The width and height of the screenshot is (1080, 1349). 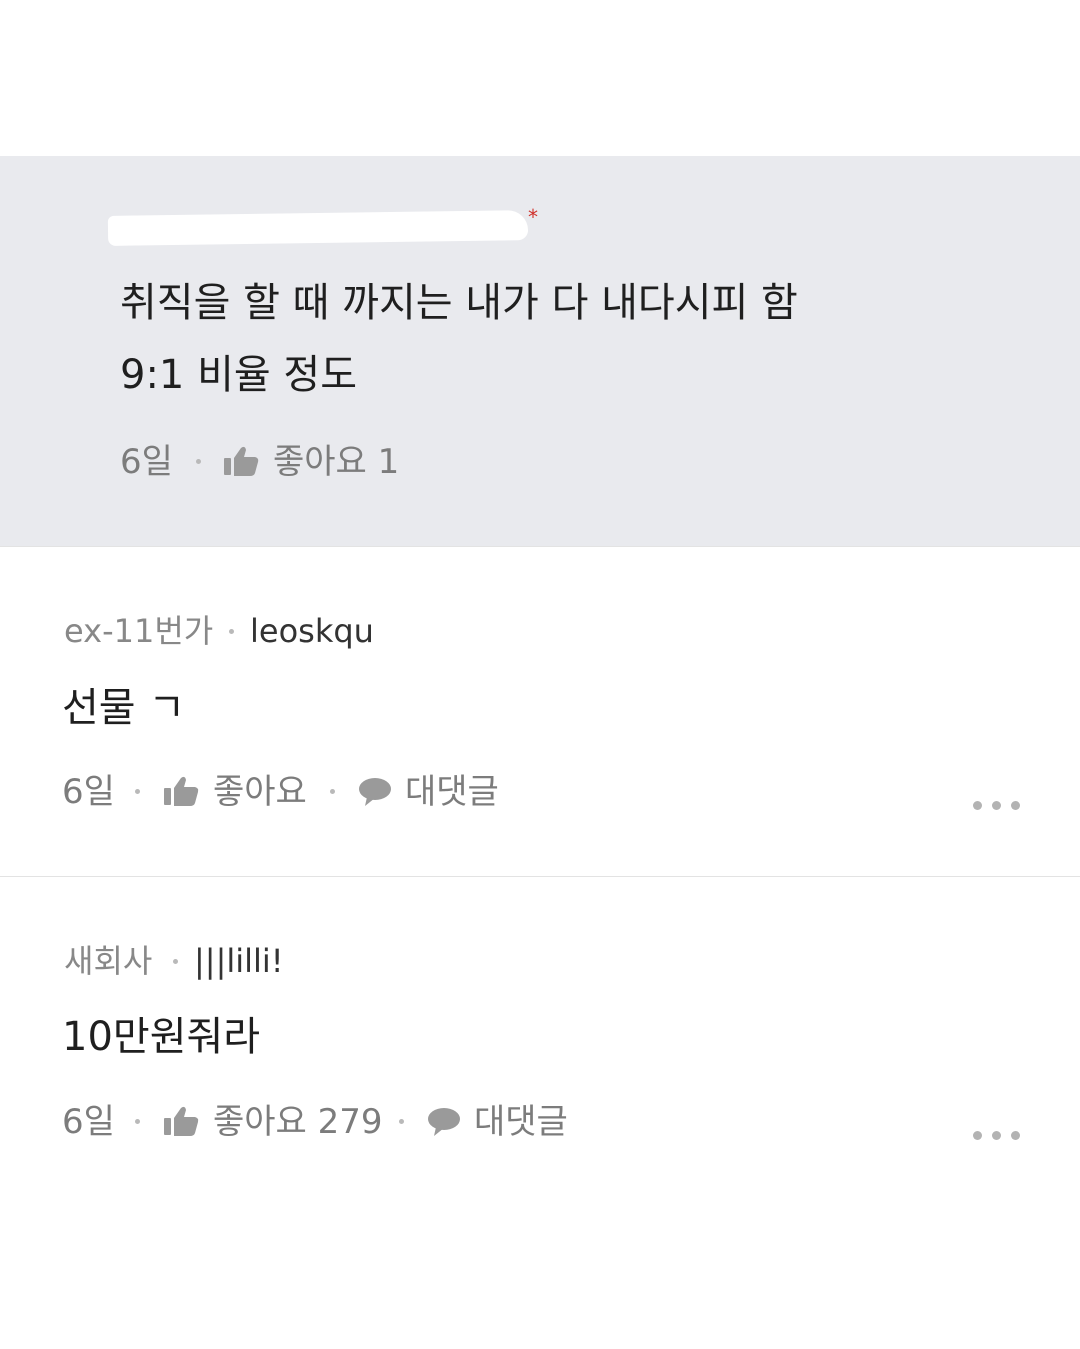 I want to click on like-button: 좋아요, so click(x=260, y=792).